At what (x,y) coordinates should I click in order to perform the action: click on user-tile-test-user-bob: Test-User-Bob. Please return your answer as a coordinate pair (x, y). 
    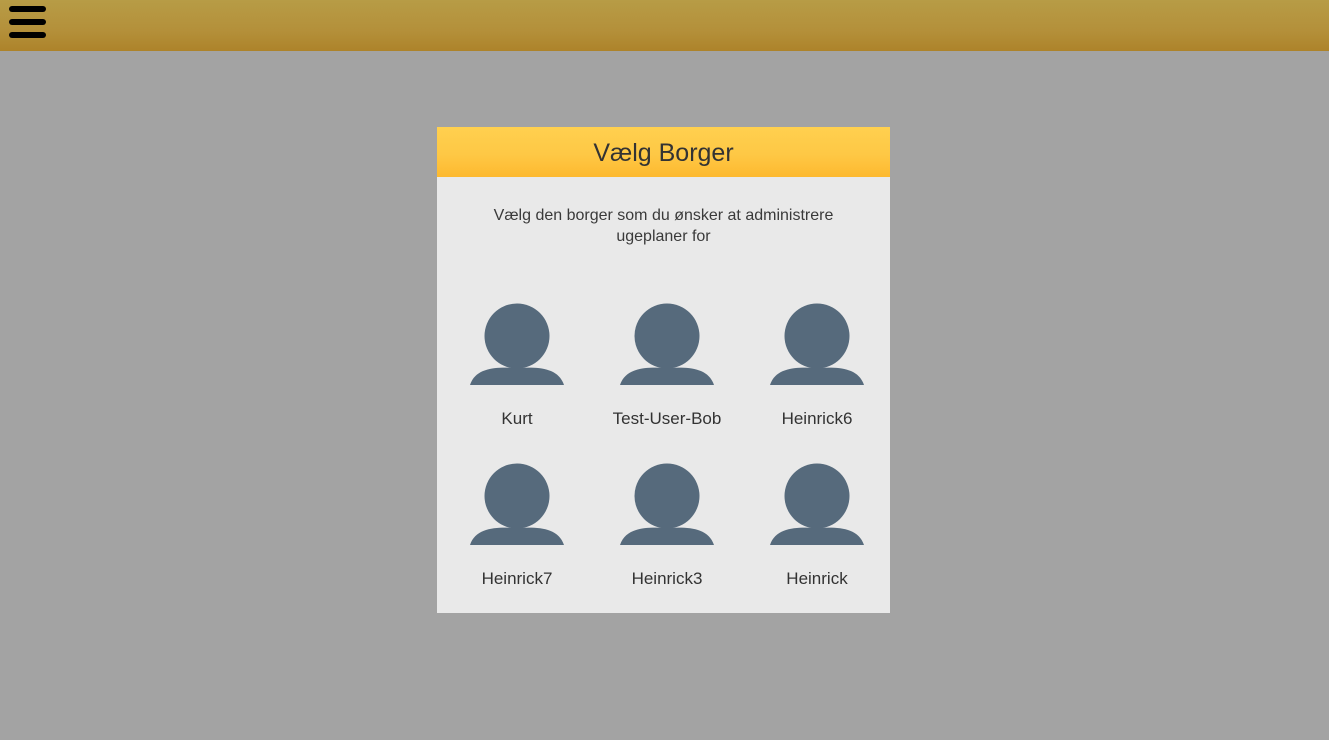
    Looking at the image, I should click on (667, 374).